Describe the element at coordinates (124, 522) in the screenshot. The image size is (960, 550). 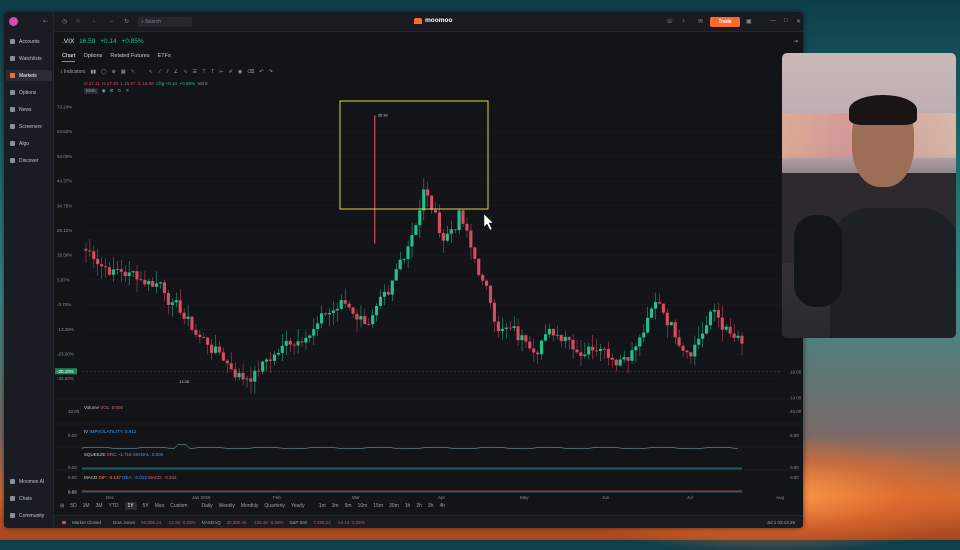
I see `dow-label: Dow Jones` at that location.